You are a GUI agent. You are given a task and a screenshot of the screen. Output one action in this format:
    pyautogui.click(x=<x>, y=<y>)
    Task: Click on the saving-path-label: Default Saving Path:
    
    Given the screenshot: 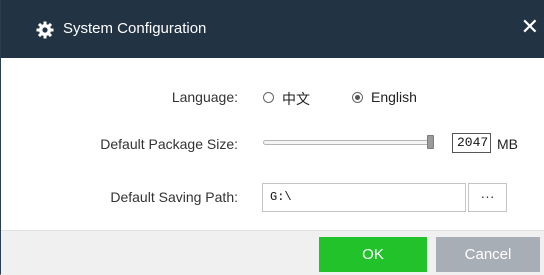 What is the action you would take?
    pyautogui.click(x=174, y=197)
    